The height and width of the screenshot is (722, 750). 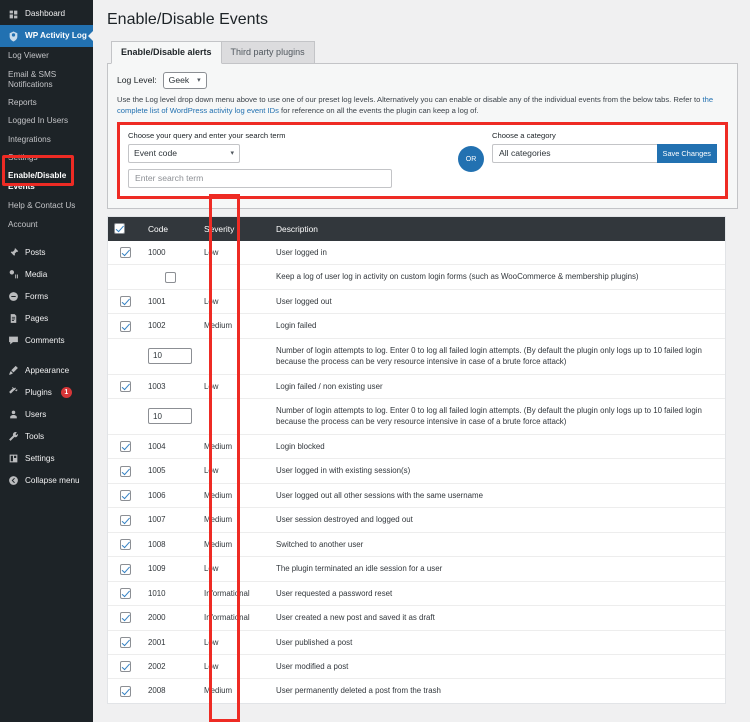 I want to click on sidebar-item-settings: Settings, so click(x=46, y=158).